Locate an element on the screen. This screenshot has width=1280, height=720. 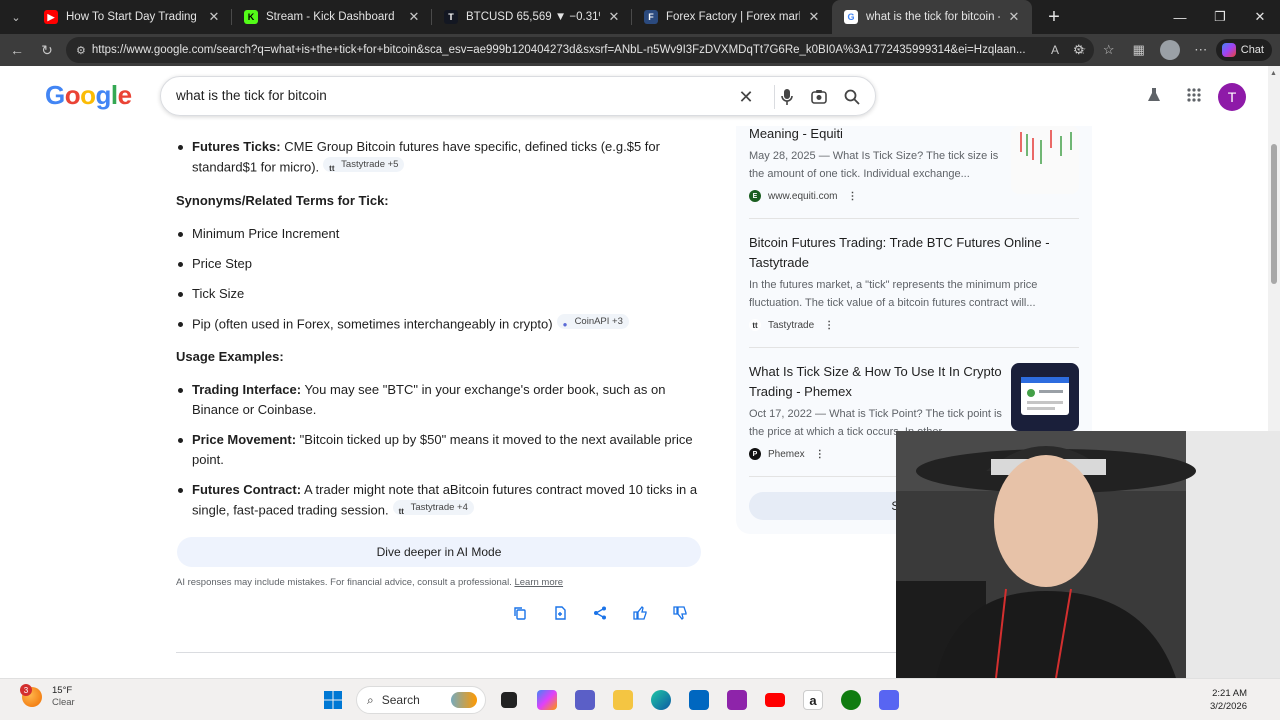
window-controls: — ❐ ✕ is located at coordinates (1220, 17).